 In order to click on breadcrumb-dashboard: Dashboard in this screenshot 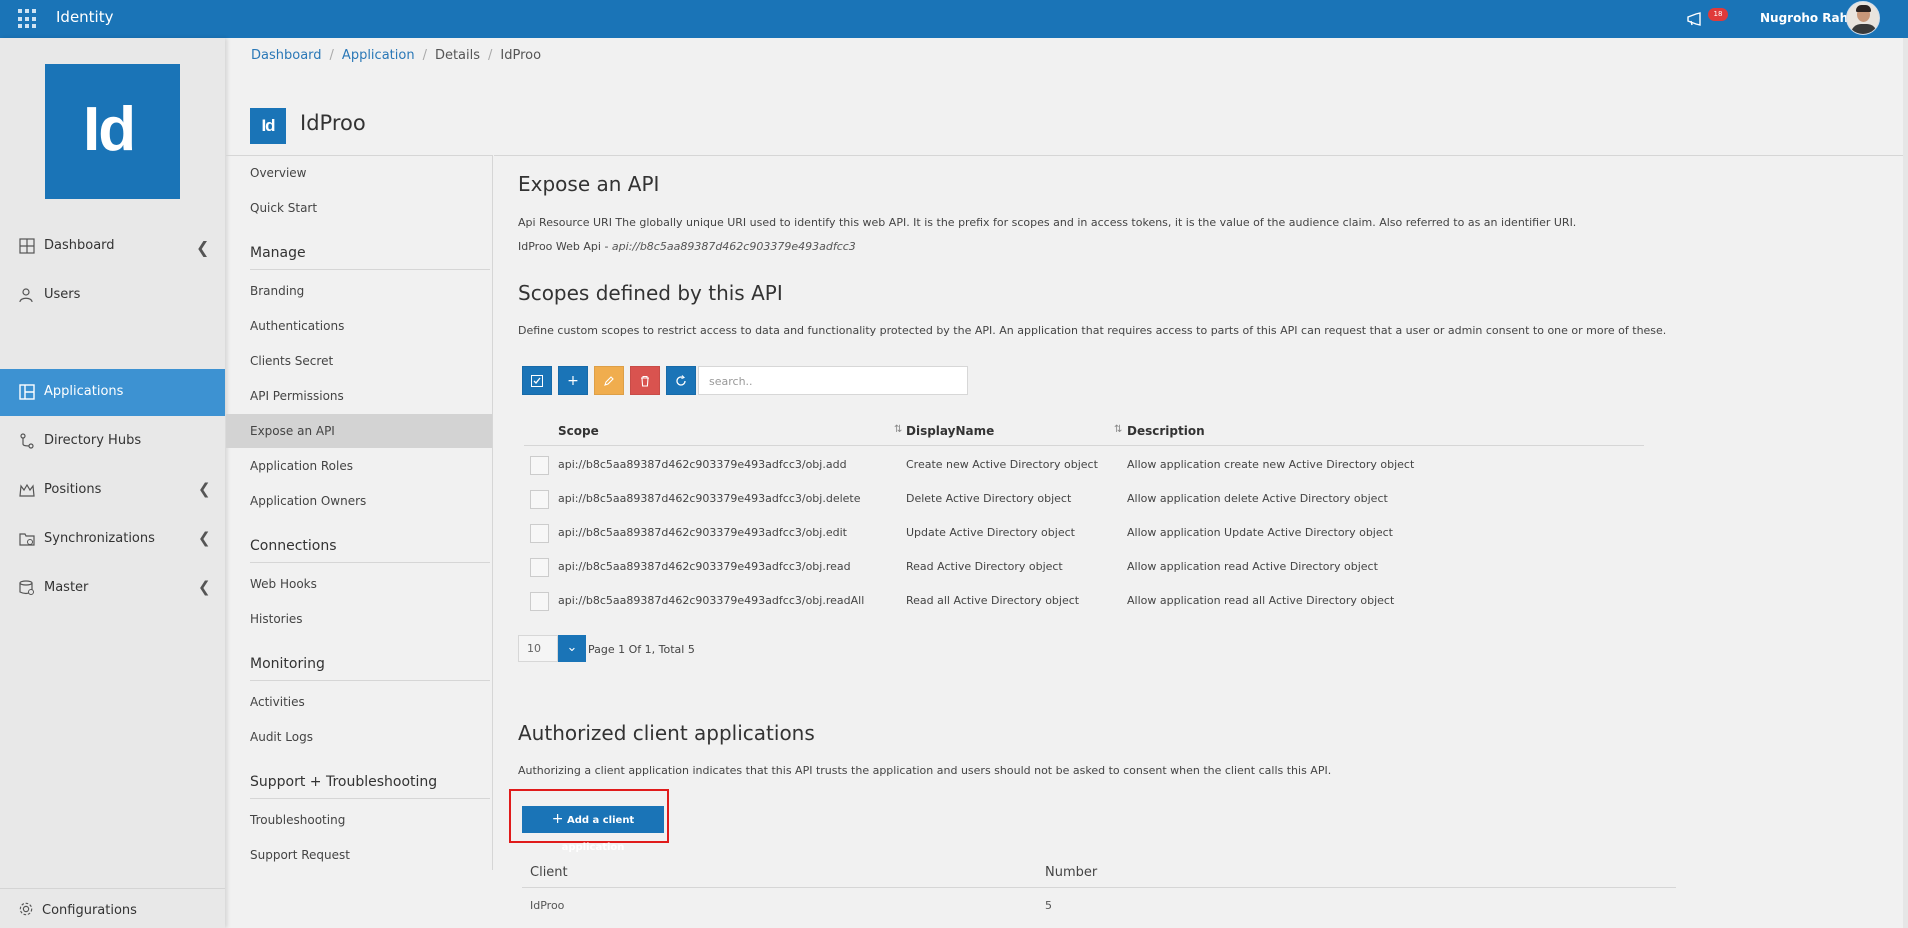, I will do `click(286, 55)`.